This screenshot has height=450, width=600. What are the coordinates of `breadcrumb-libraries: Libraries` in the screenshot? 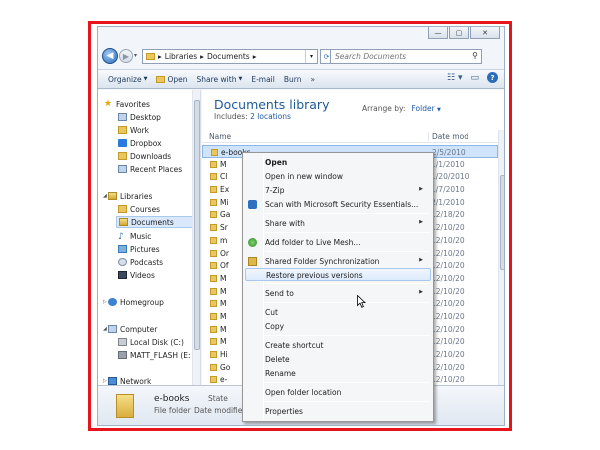 It's located at (181, 56).